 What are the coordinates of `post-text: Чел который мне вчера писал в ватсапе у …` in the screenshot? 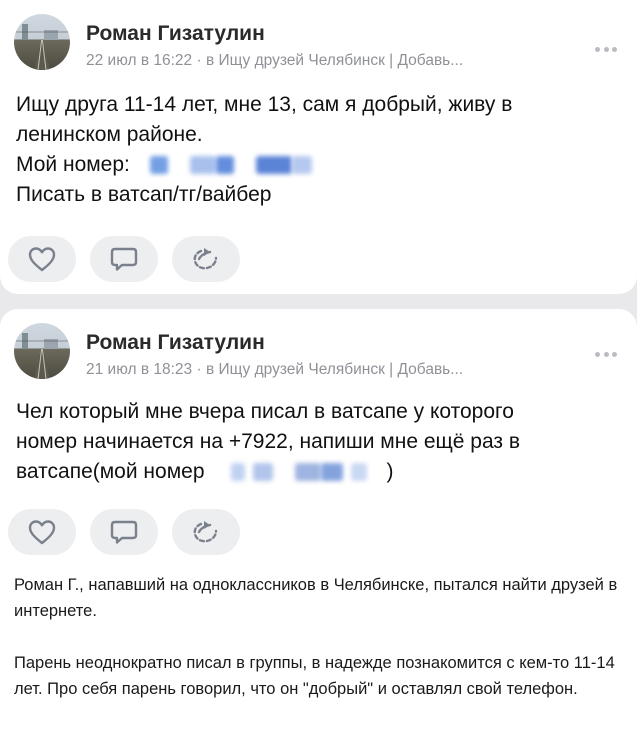 It's located at (316, 442).